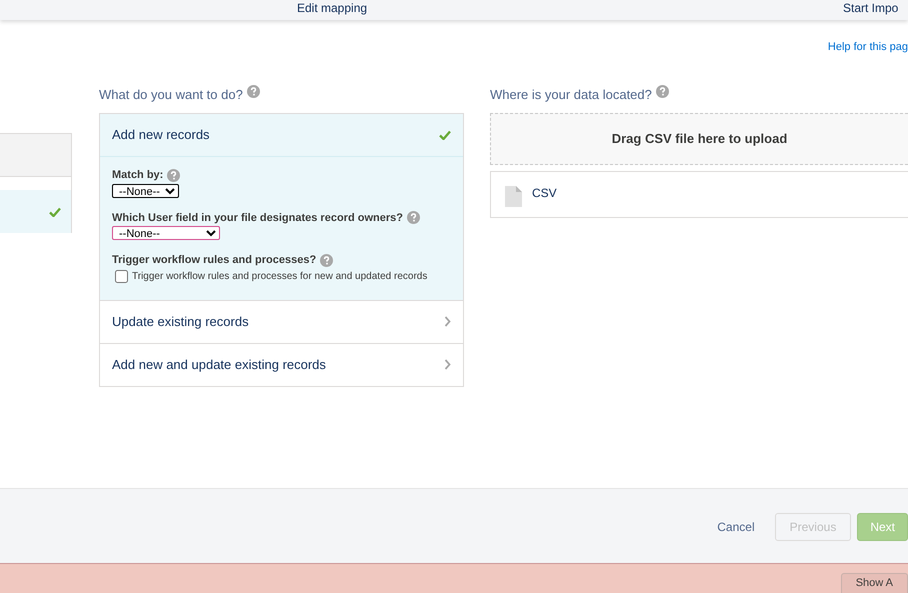 The height and width of the screenshot is (593, 908). I want to click on step-label: Start Impo, so click(870, 8).